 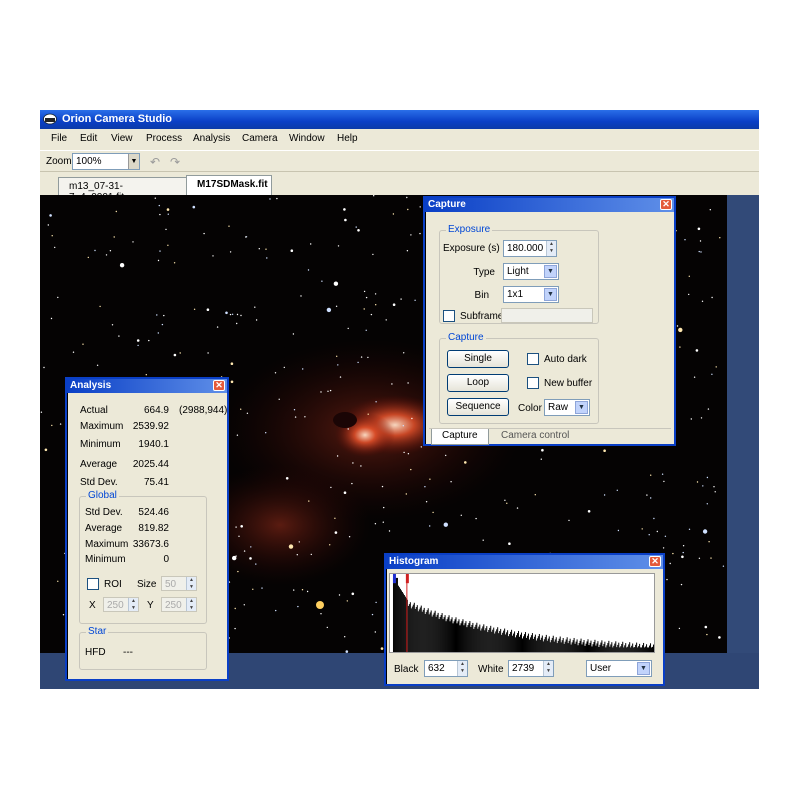 I want to click on menu-help: Help, so click(x=347, y=138).